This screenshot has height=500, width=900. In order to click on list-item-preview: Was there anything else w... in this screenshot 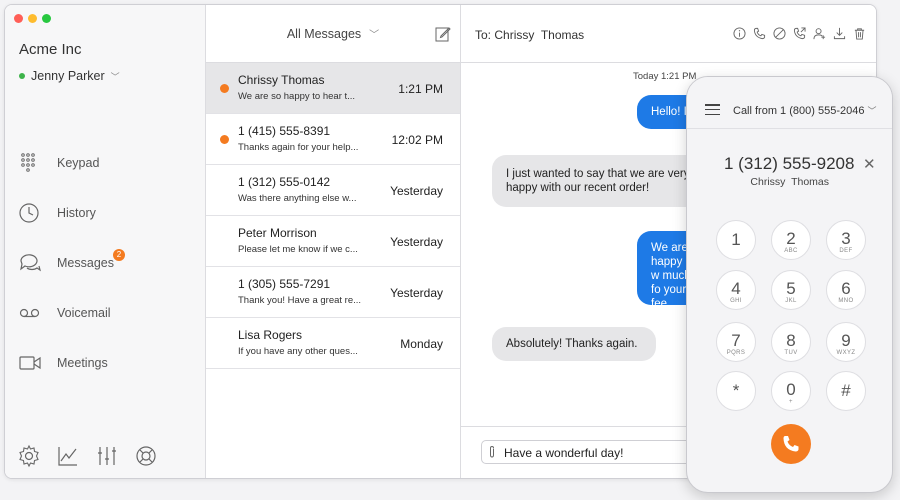, I will do `click(297, 198)`.